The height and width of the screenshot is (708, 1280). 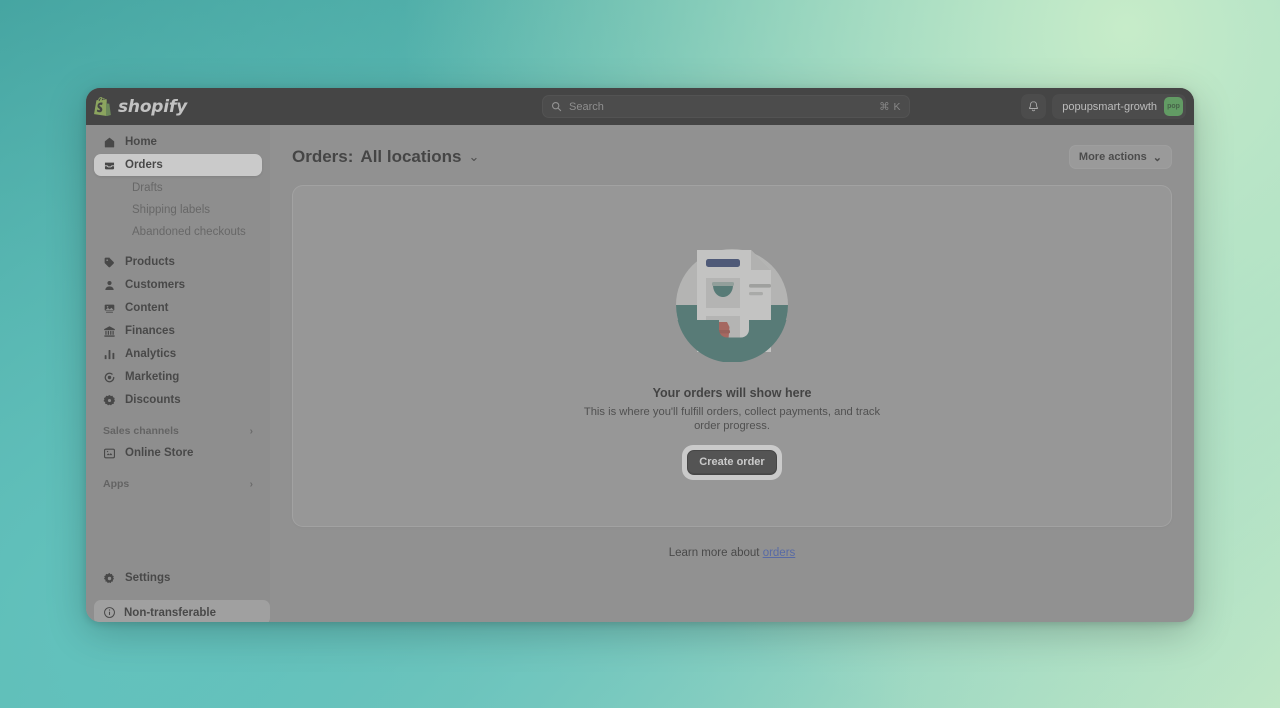 I want to click on create-order-button: Create order, so click(x=732, y=462).